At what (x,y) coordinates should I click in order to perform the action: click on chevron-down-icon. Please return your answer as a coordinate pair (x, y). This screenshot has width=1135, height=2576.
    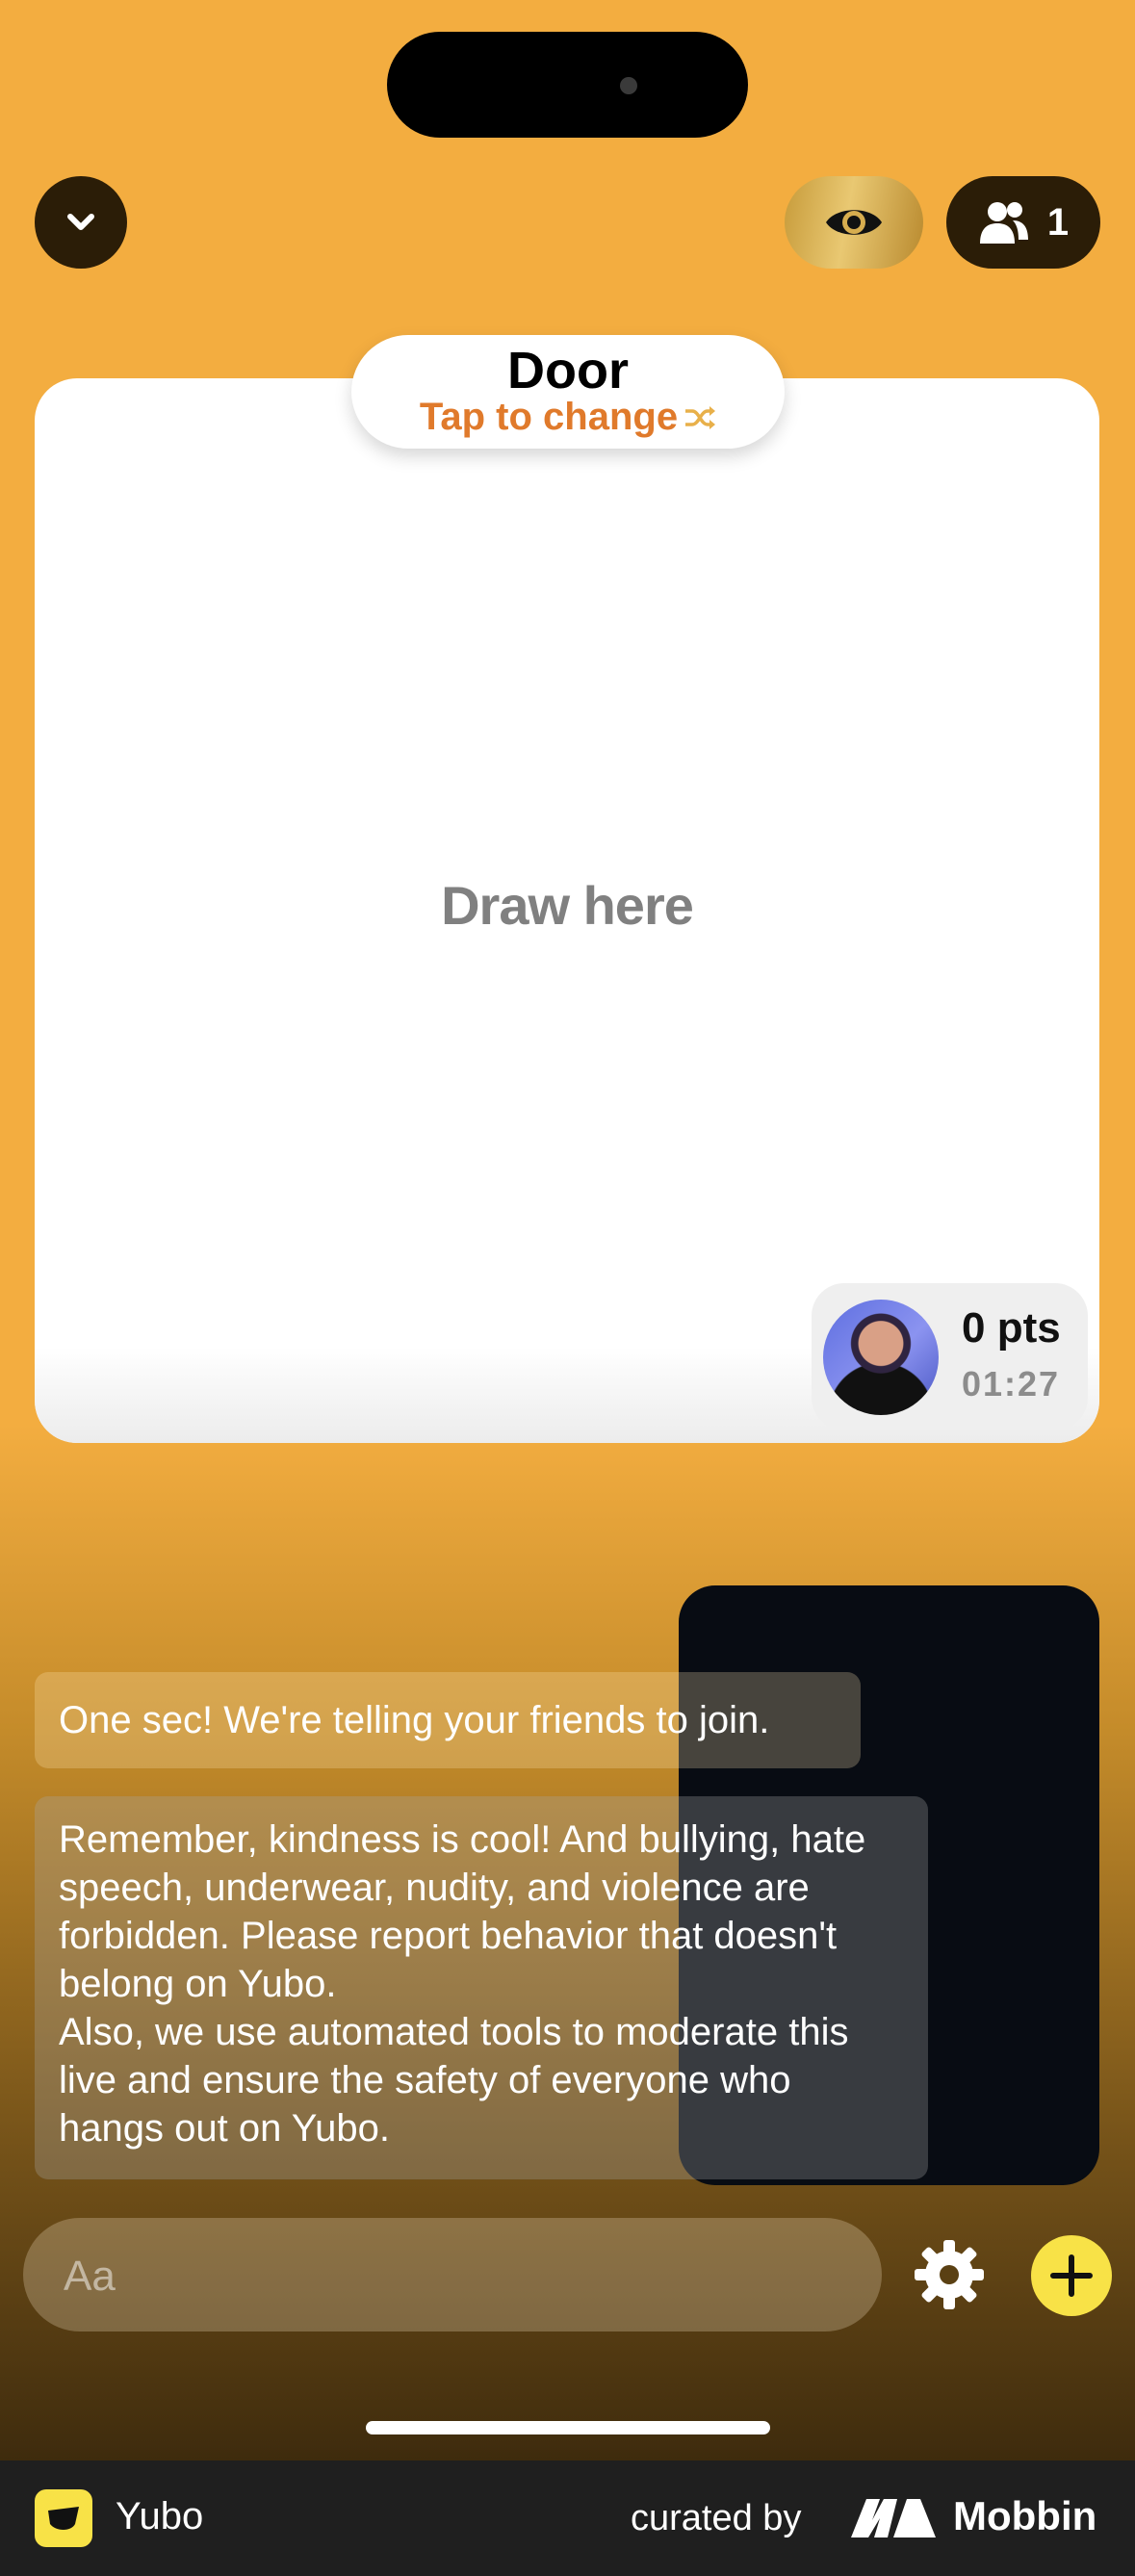
    Looking at the image, I should click on (80, 222).